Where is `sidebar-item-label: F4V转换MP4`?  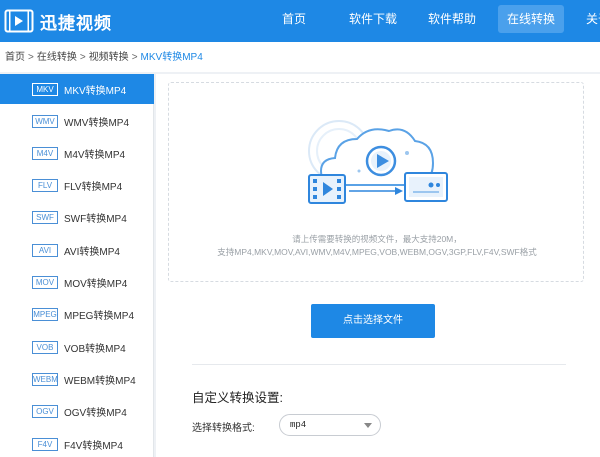 sidebar-item-label: F4V转换MP4 is located at coordinates (93, 446).